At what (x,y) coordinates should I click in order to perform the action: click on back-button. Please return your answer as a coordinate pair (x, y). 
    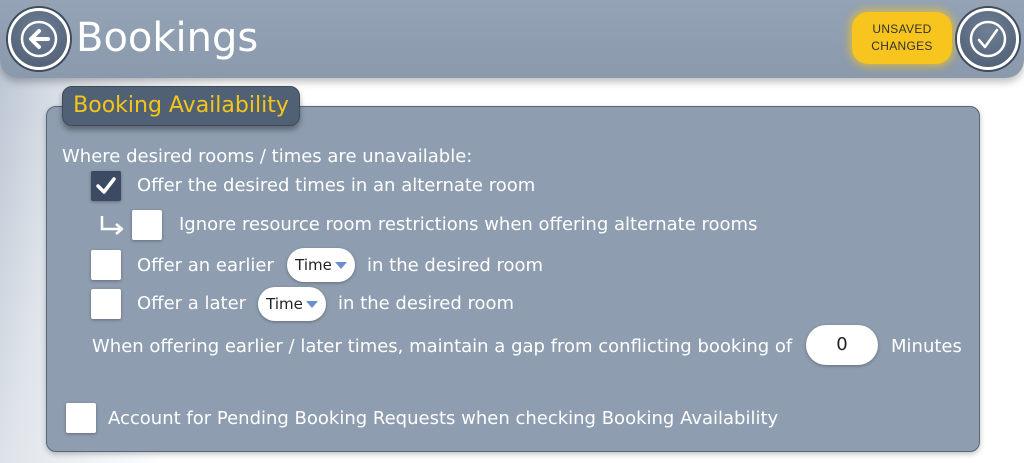
    Looking at the image, I should click on (39, 39).